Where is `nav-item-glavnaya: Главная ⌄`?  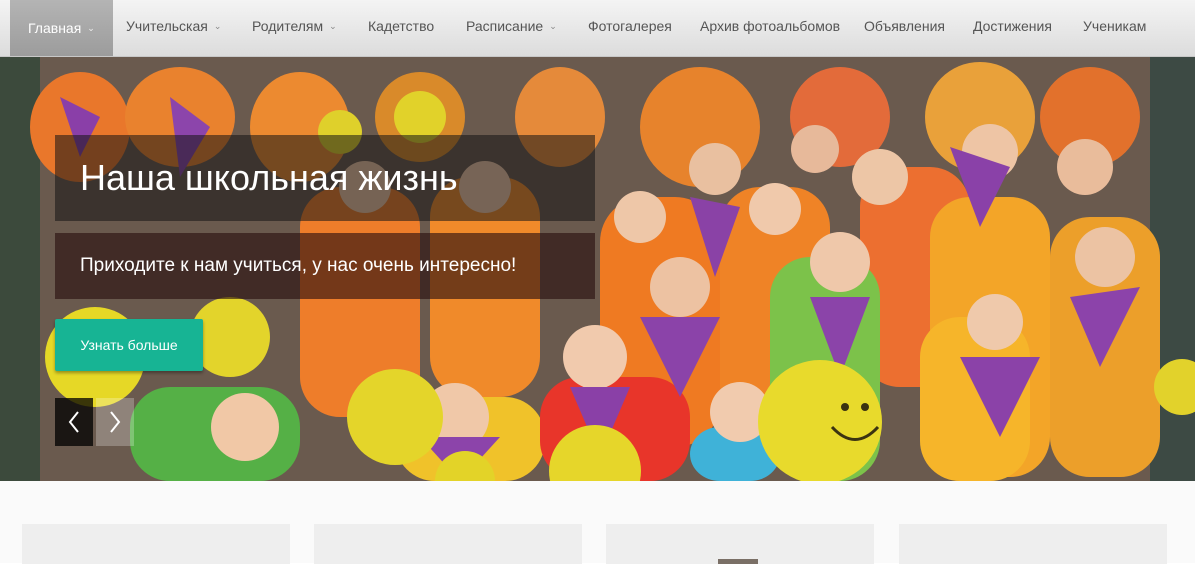 nav-item-glavnaya: Главная ⌄ is located at coordinates (61, 28).